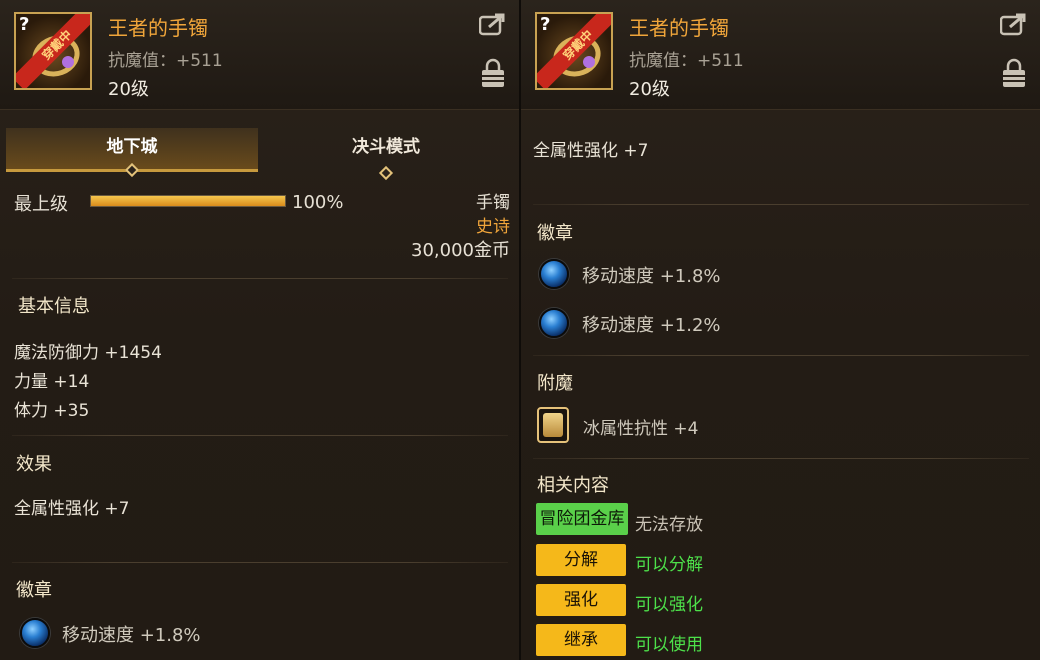 The width and height of the screenshot is (1040, 660). I want to click on quality-progress-bar, so click(188, 201).